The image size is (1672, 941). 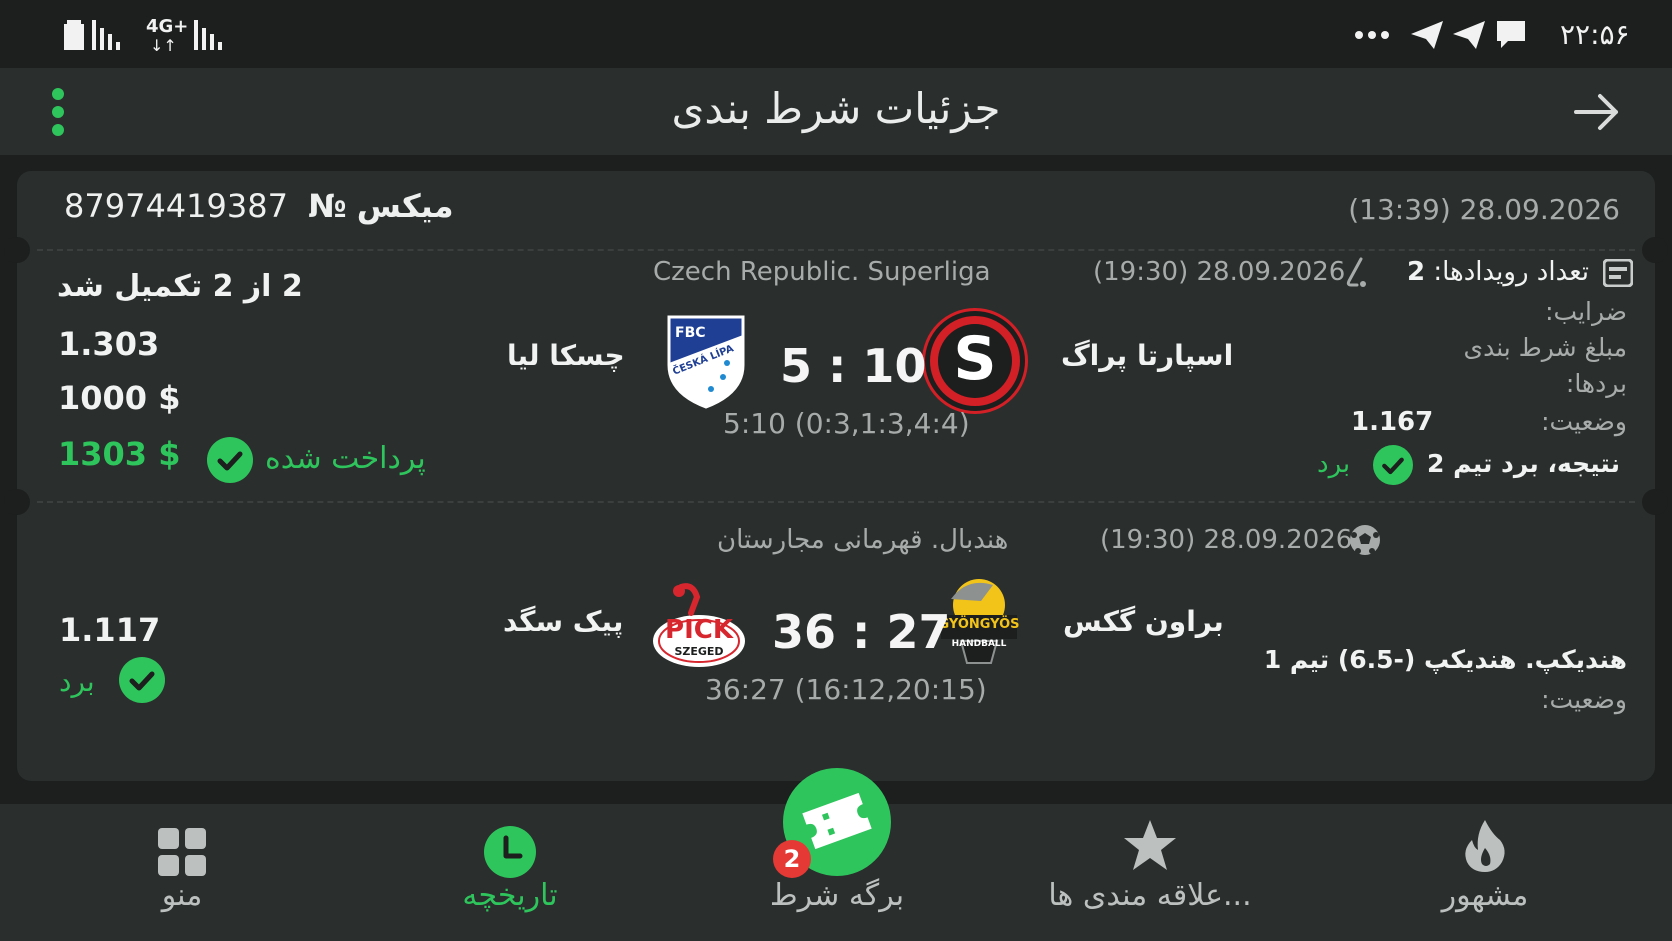 I want to click on home-logo-letter: S, so click(x=975, y=359).